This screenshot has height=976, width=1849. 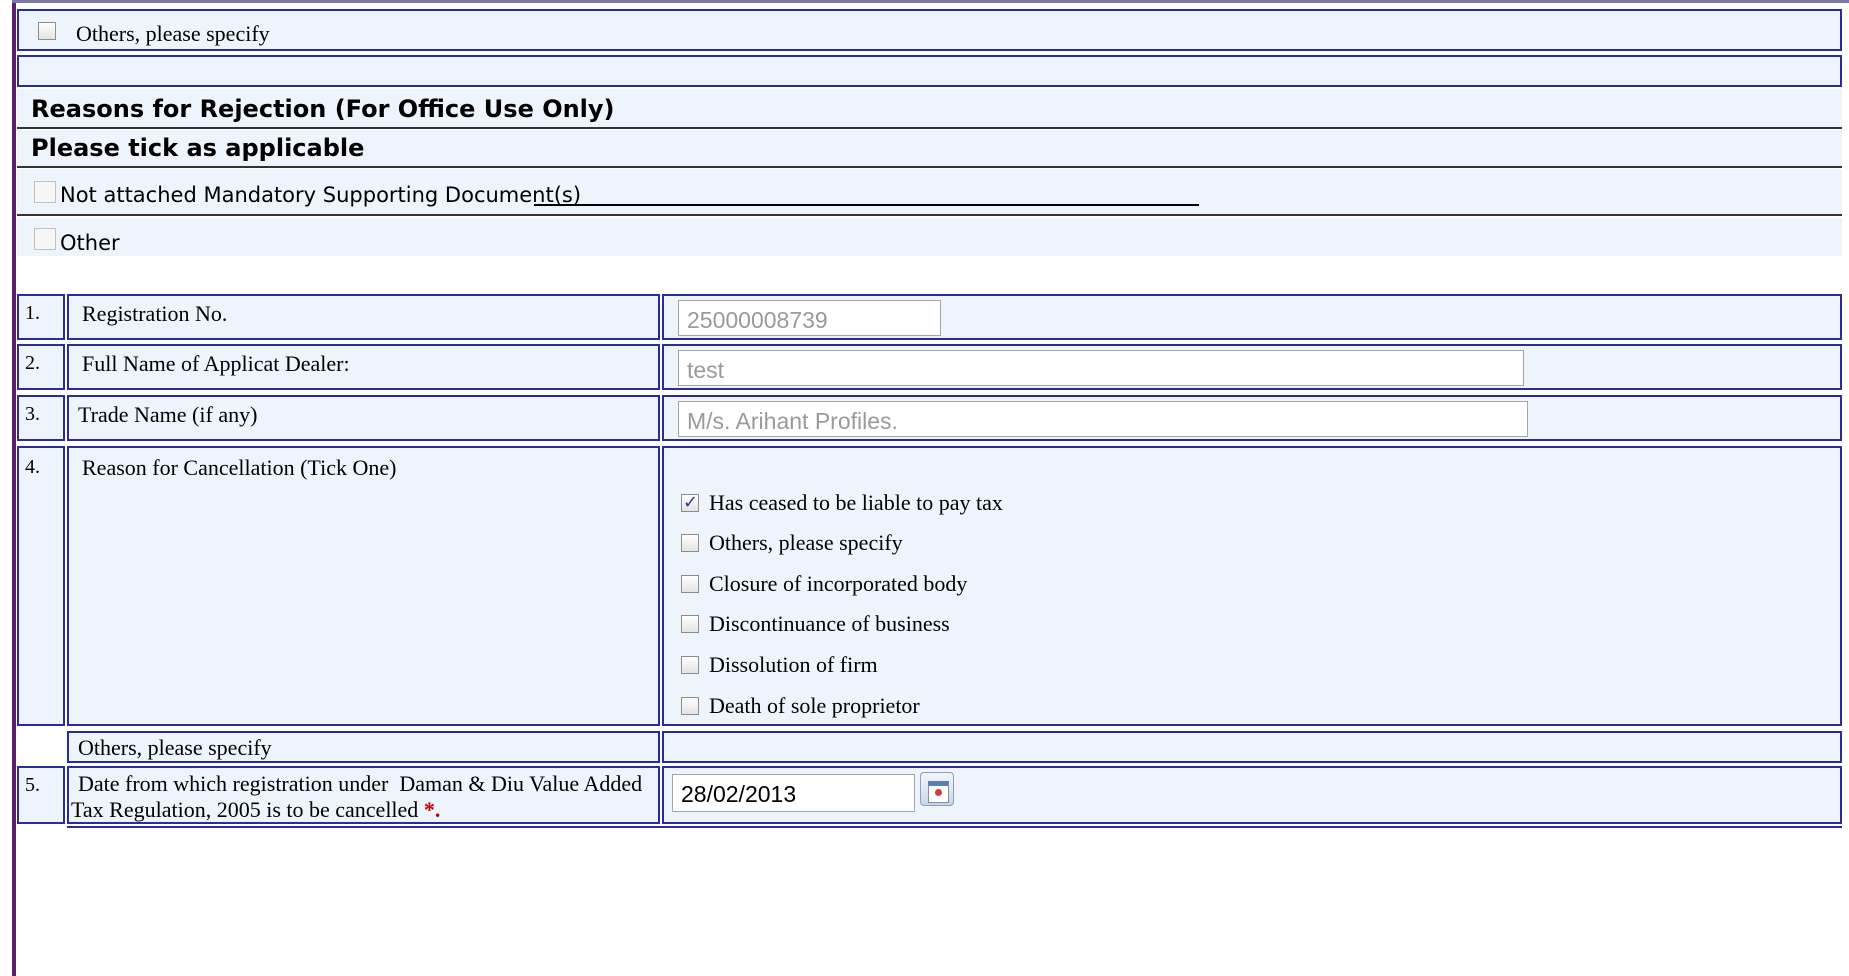 I want to click on other-checkbox, so click(x=45, y=239).